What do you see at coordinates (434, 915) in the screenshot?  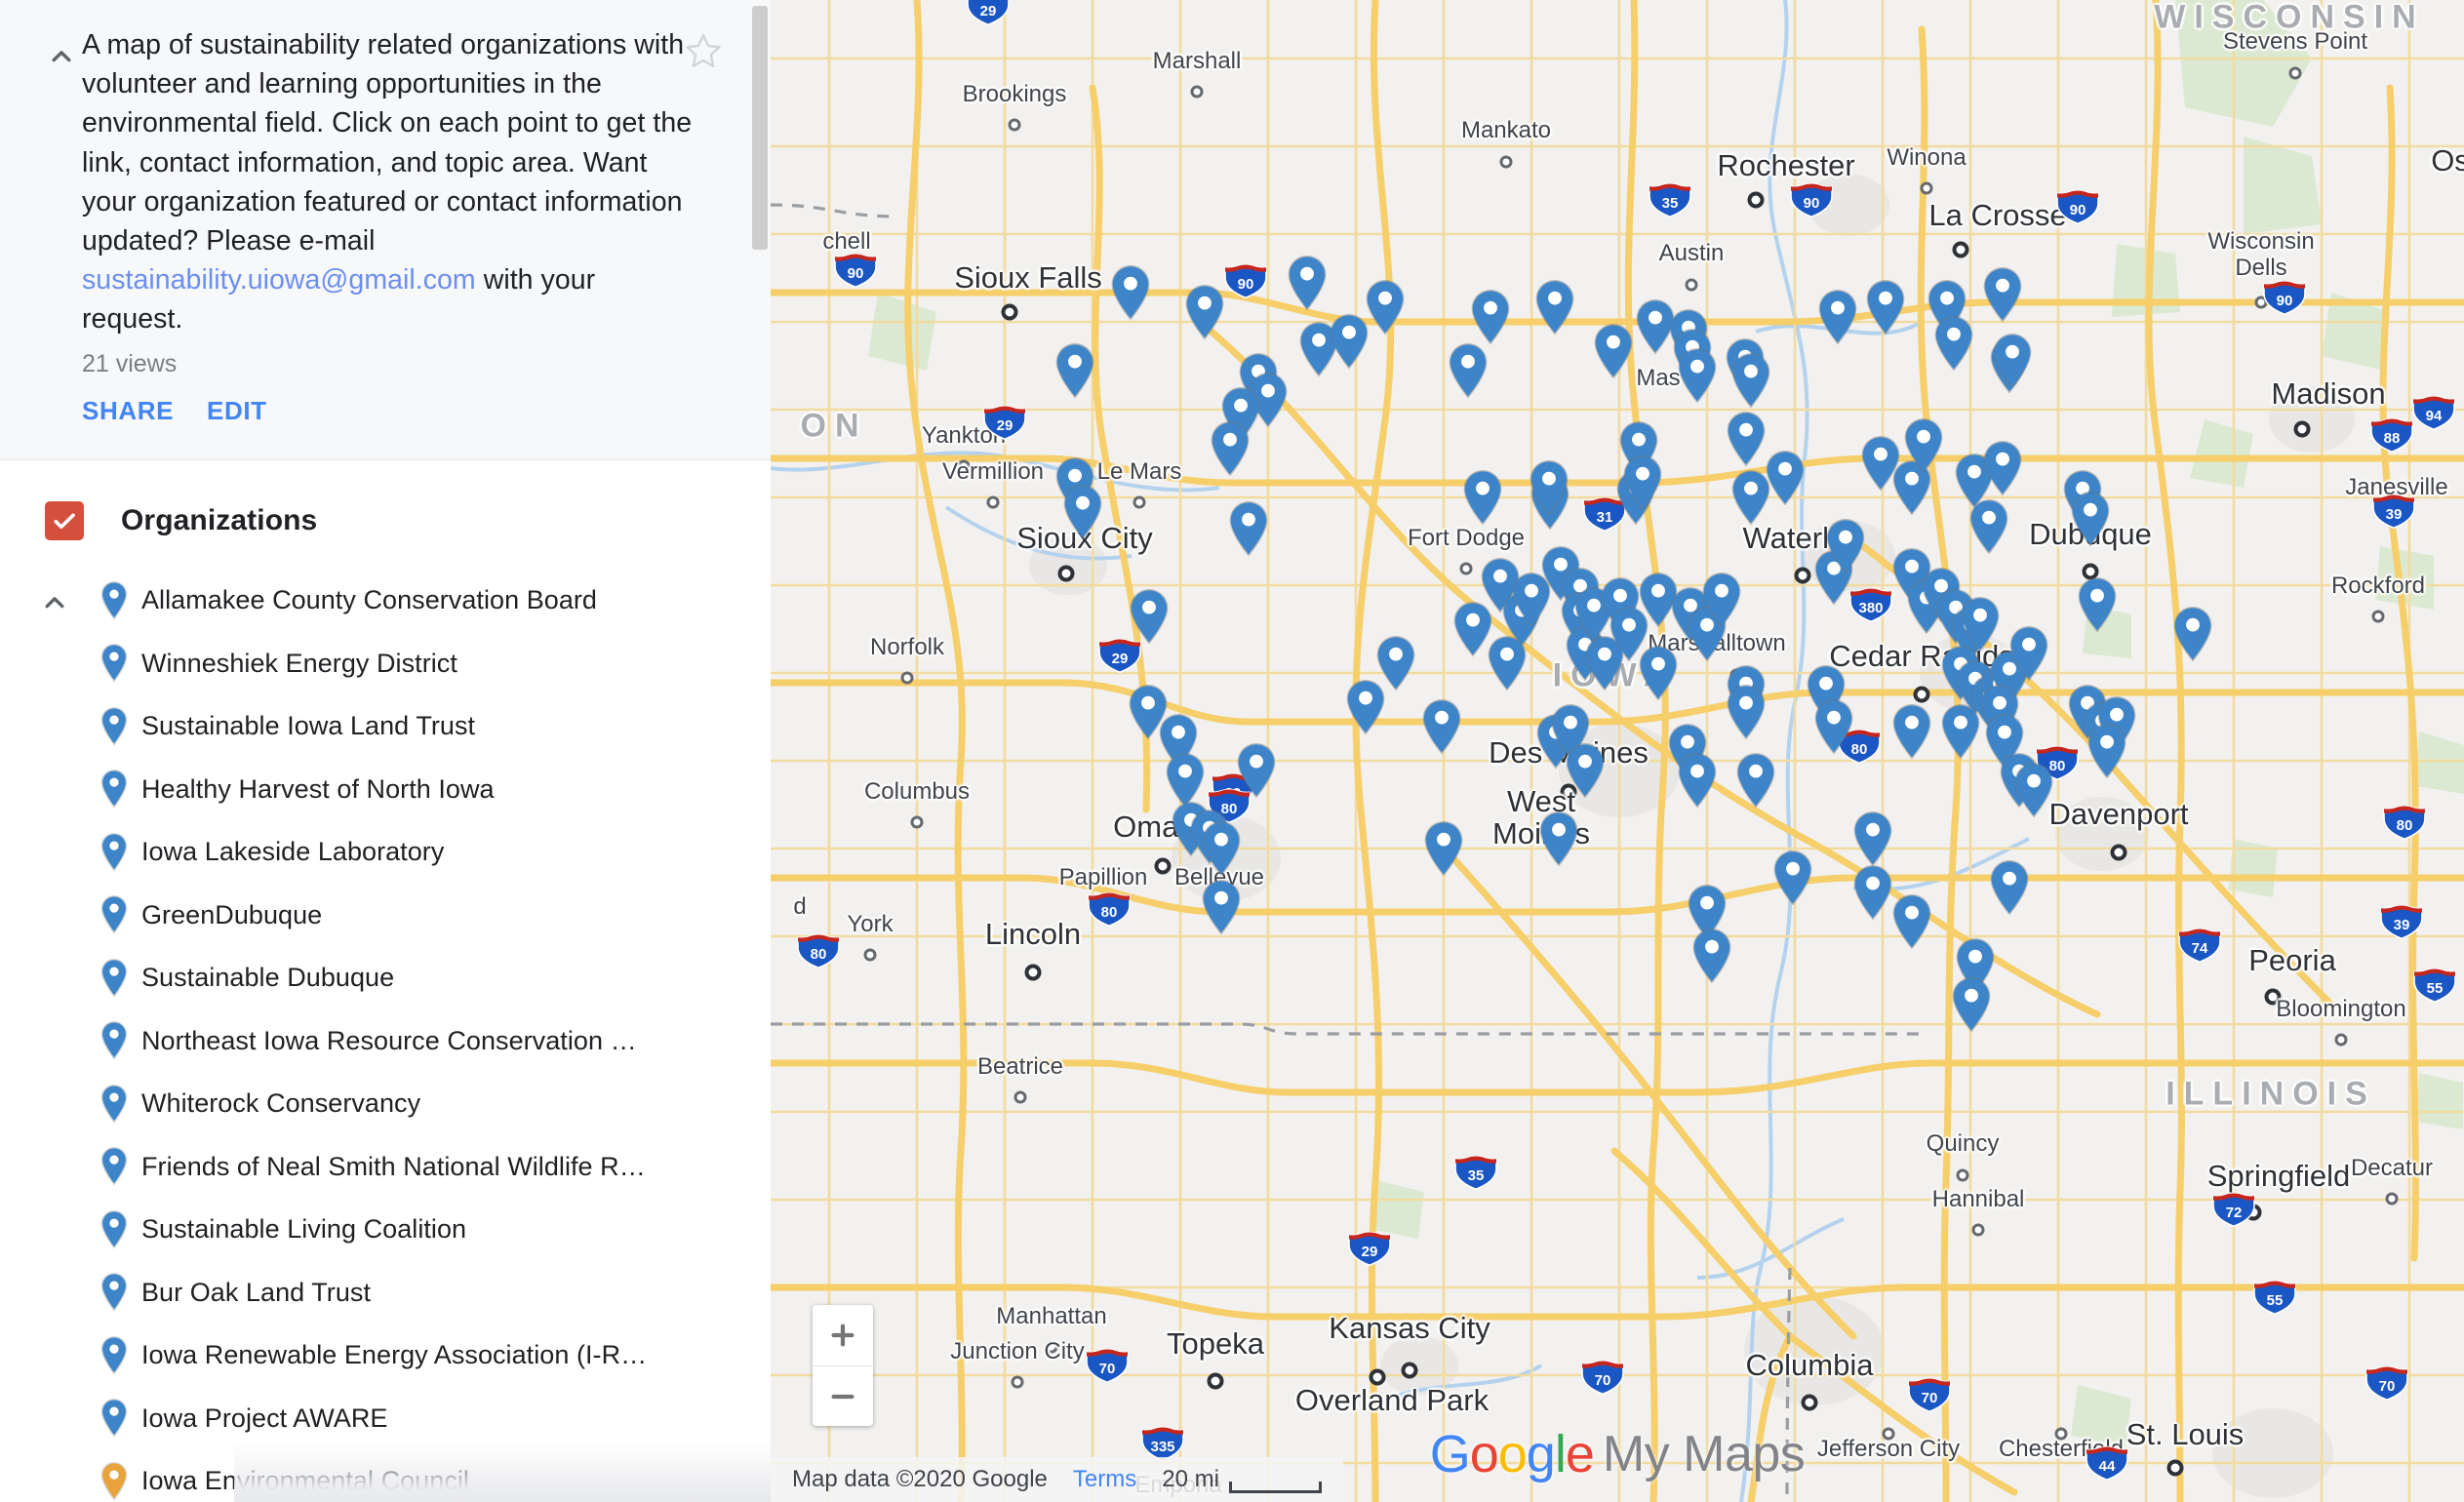 I see `list-item: GreenDubuque` at bounding box center [434, 915].